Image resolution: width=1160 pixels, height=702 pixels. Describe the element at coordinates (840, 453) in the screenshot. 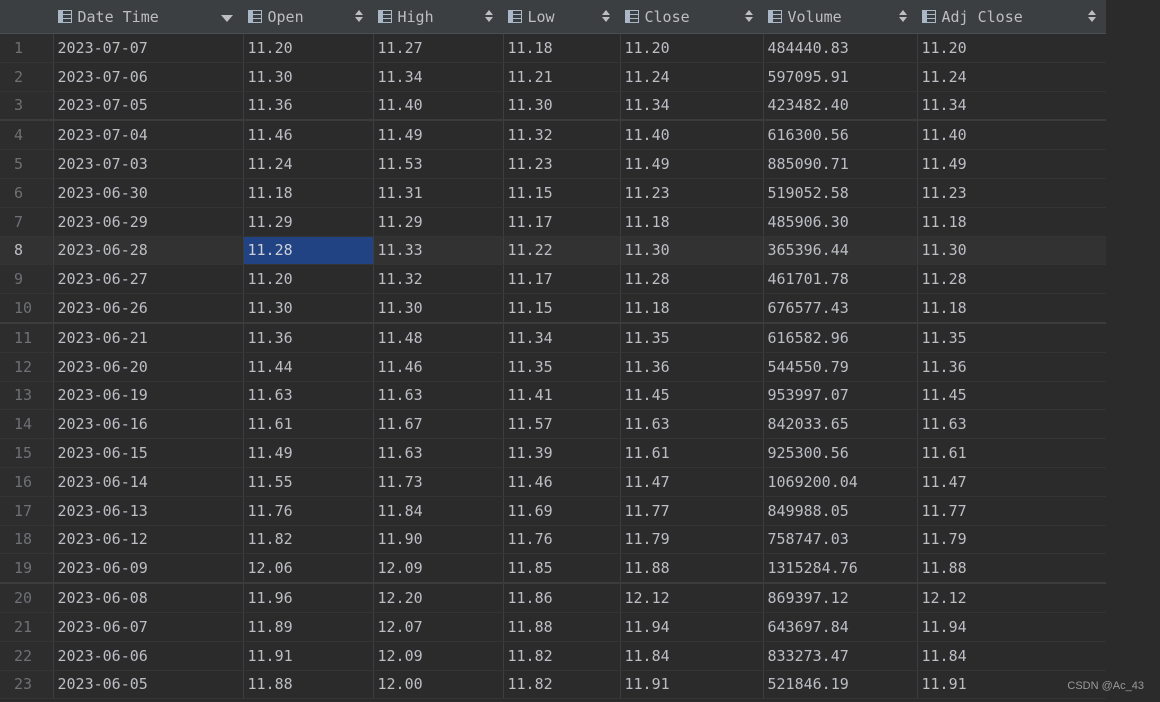

I see `cell-volume: 925300.56` at that location.